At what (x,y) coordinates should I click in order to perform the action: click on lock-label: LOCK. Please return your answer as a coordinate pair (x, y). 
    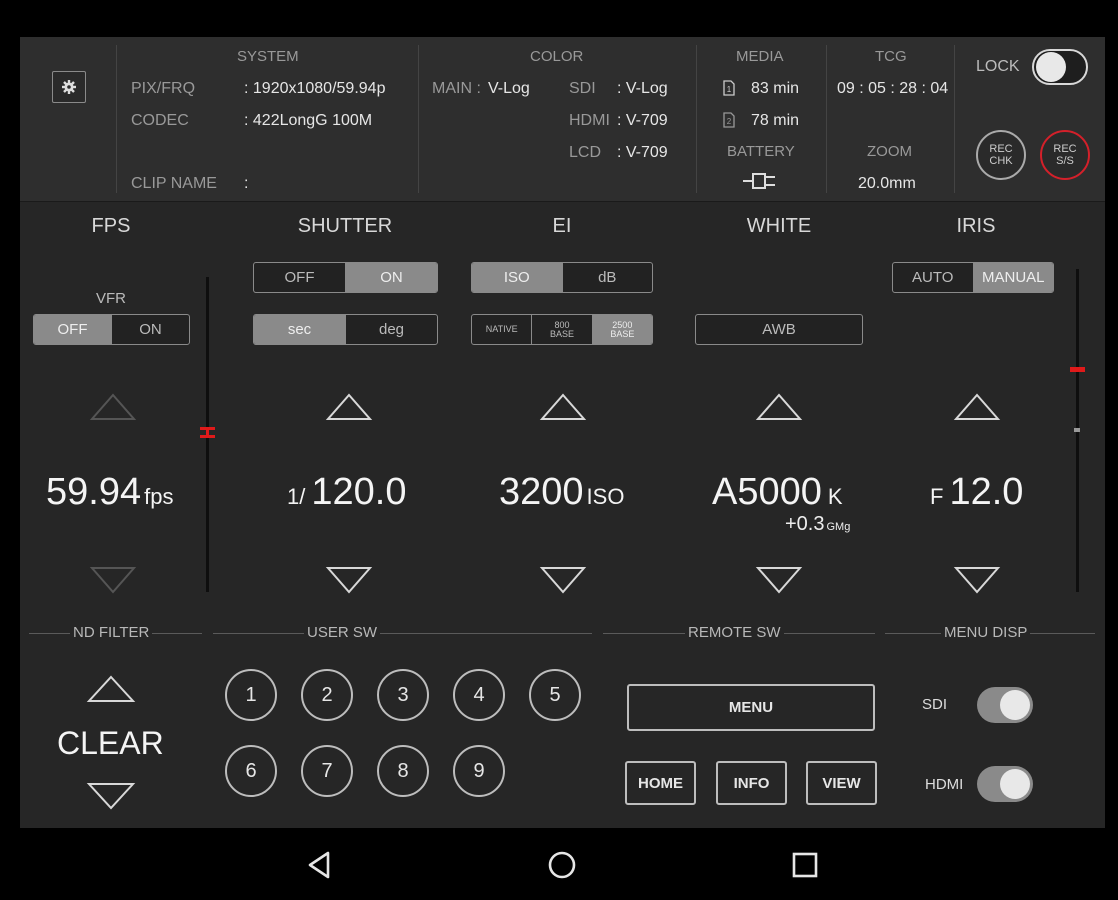
    Looking at the image, I should click on (998, 66).